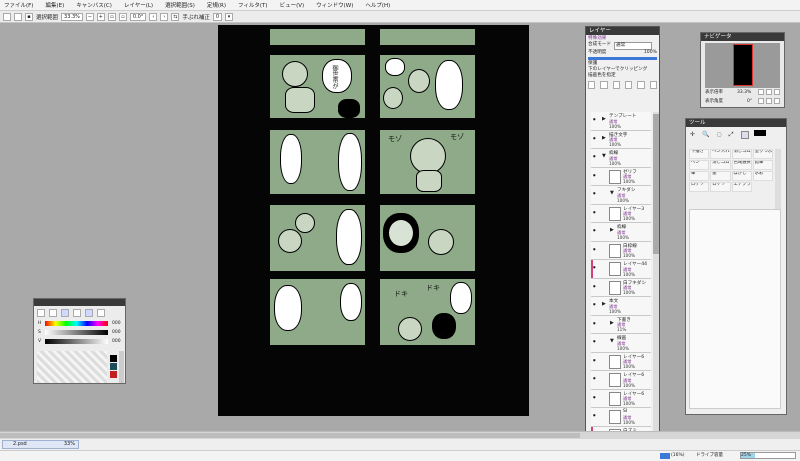  I want to click on color-wheel-tab, so click(41, 313).